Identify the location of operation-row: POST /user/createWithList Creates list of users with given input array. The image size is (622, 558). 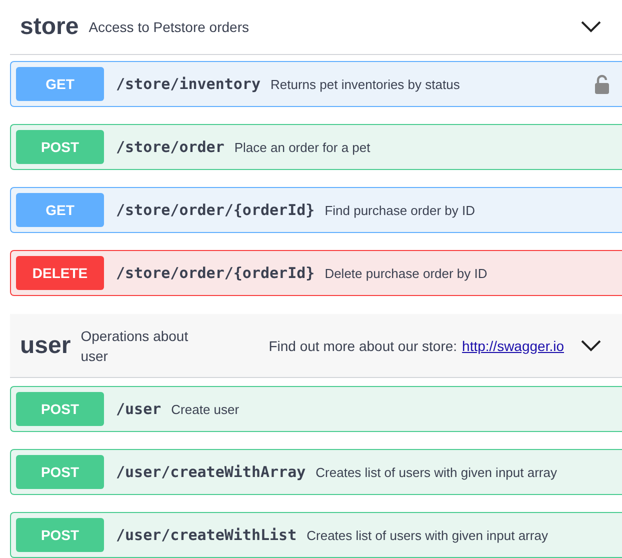
(316, 535).